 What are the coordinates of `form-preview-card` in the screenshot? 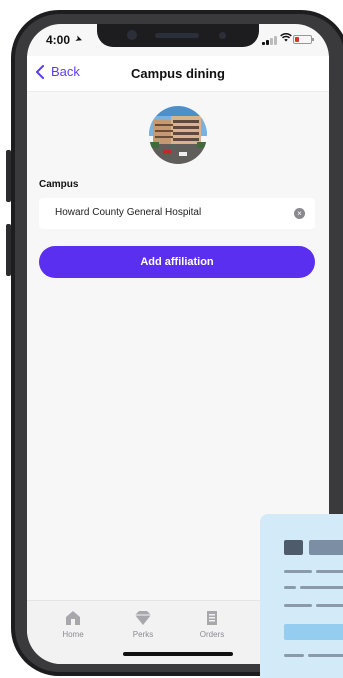 It's located at (301, 596).